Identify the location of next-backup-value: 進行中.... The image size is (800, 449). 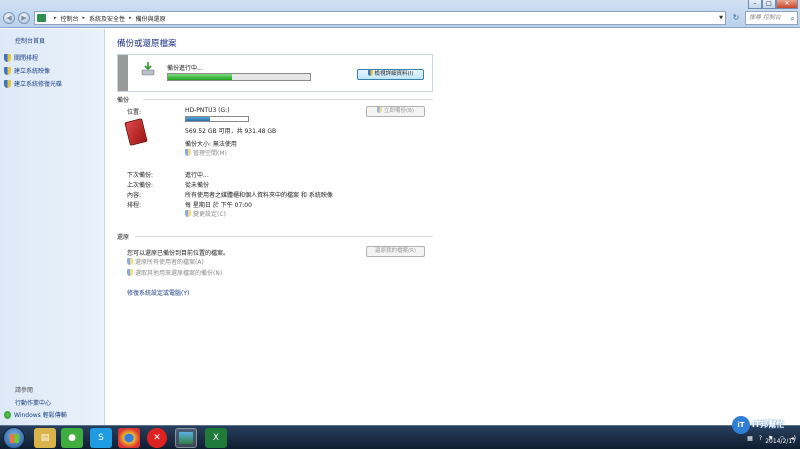
(197, 175).